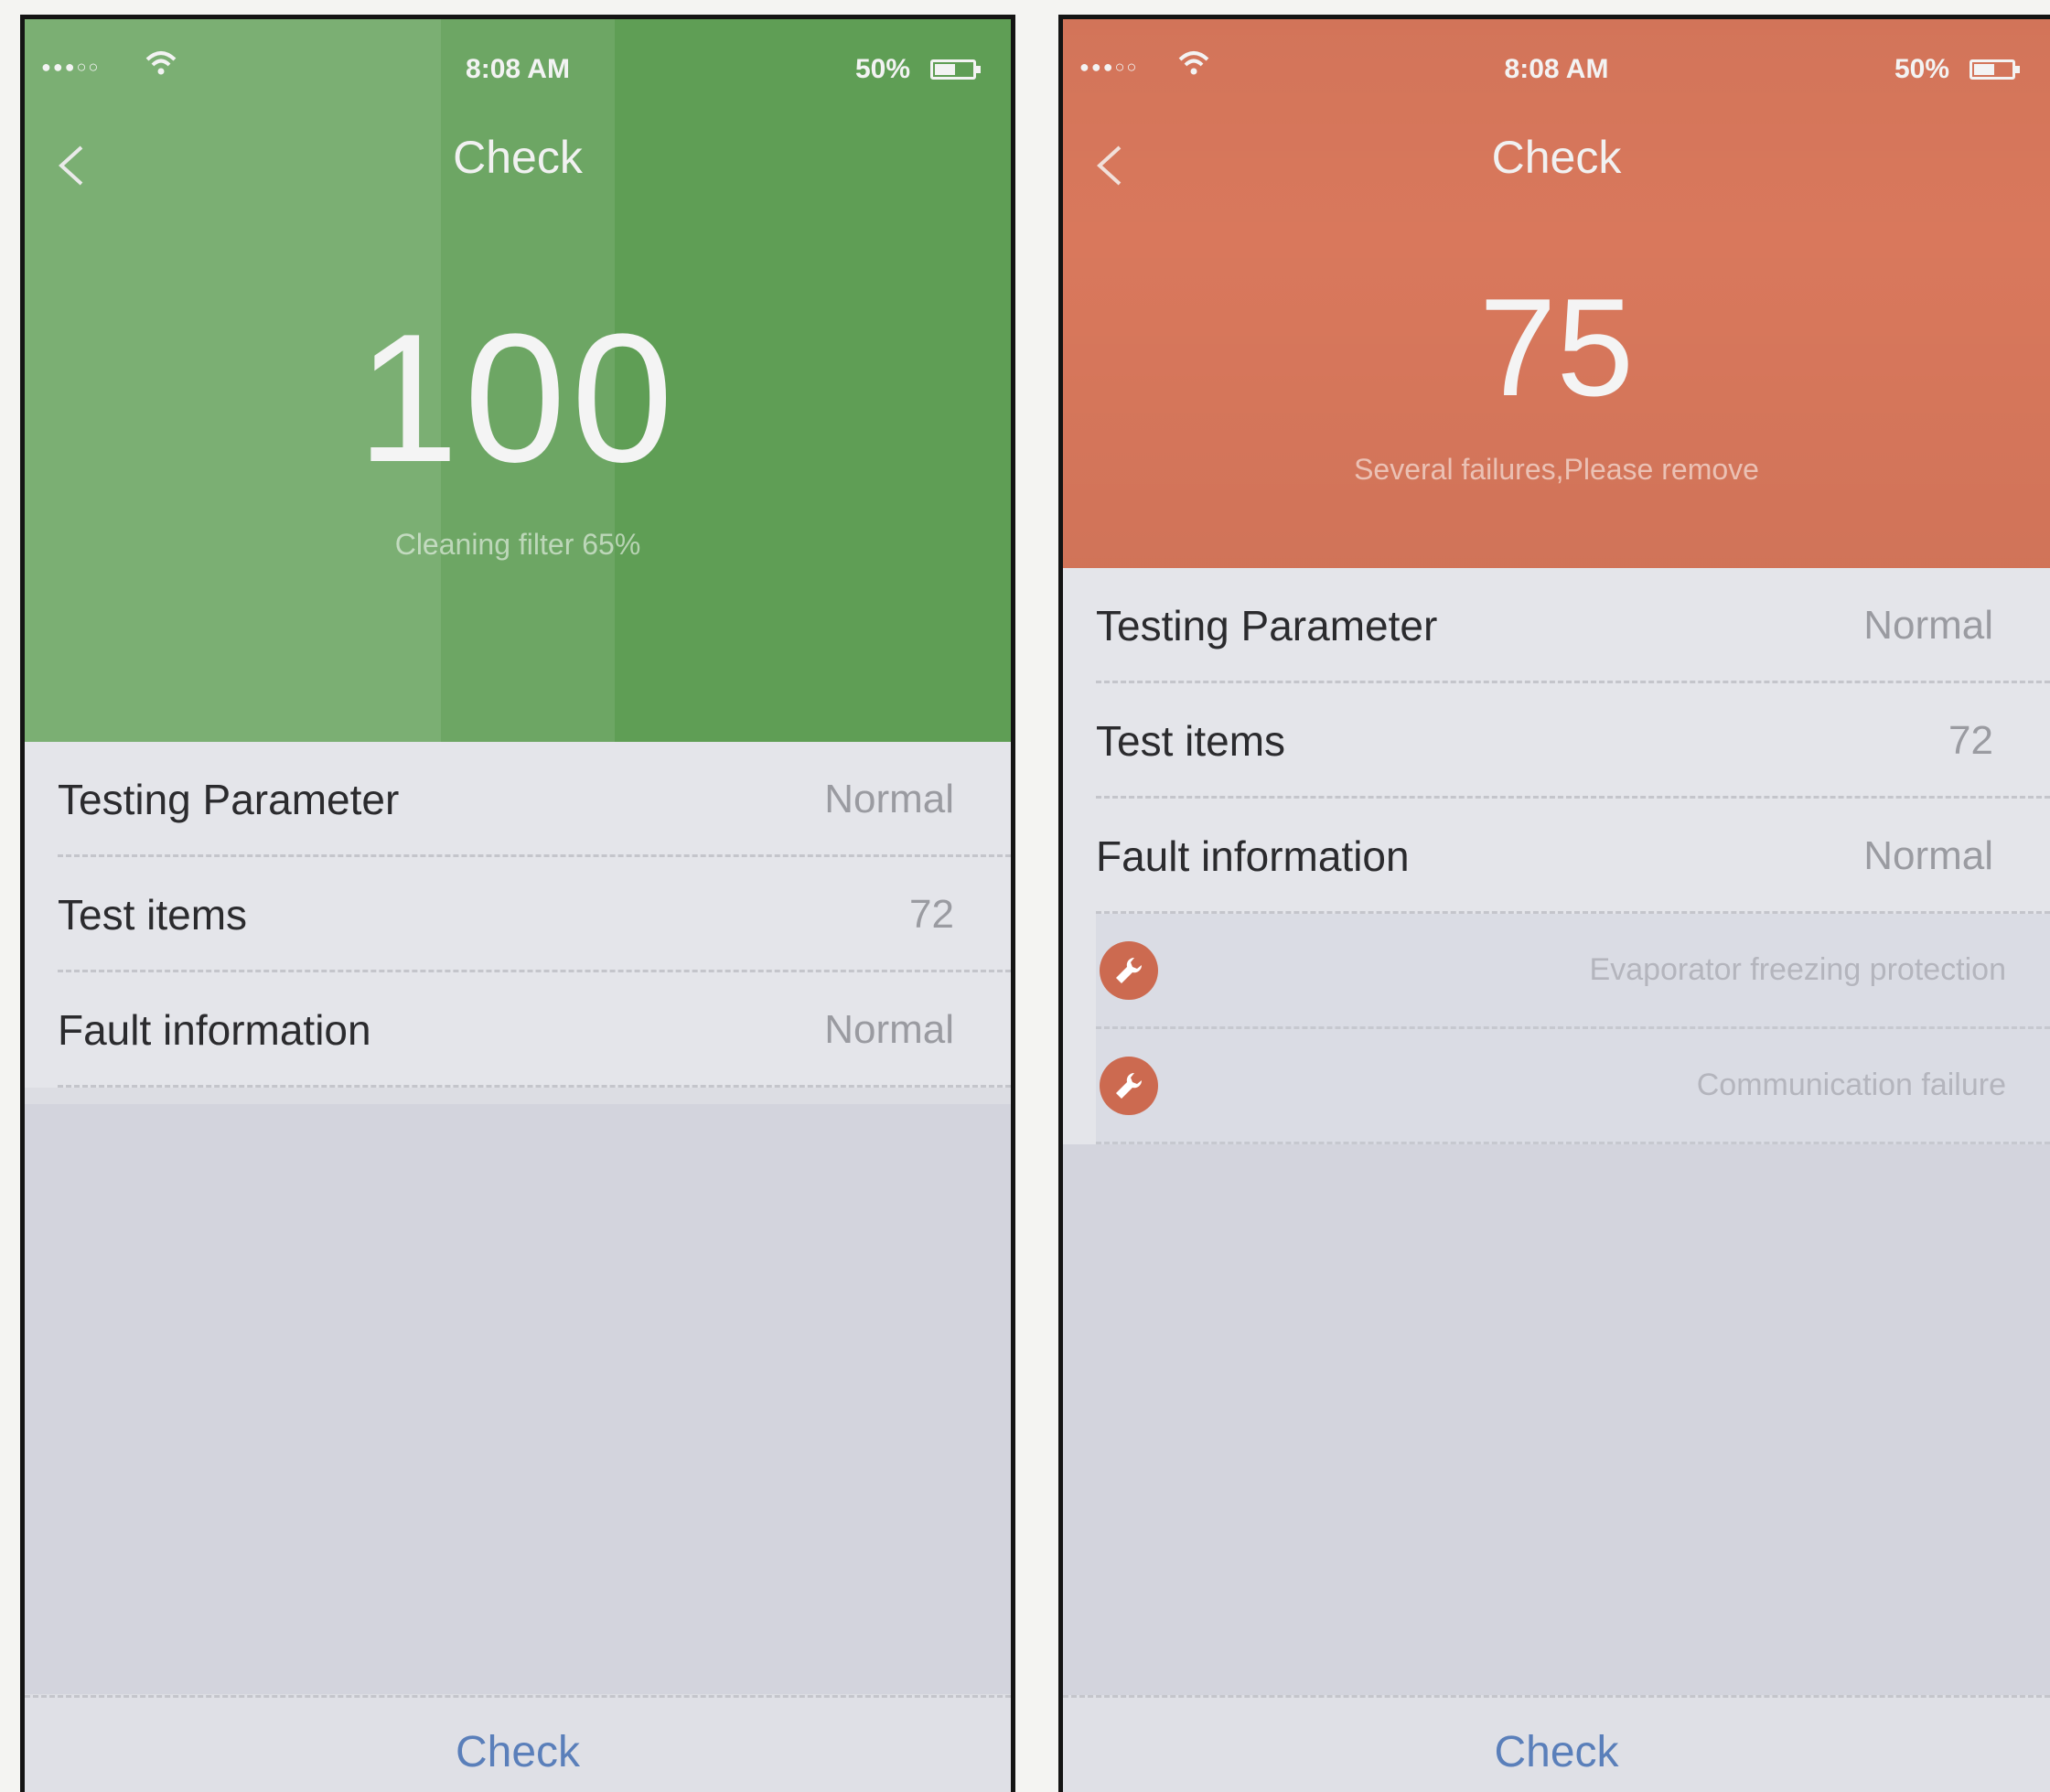 Image resolution: width=2050 pixels, height=1792 pixels. What do you see at coordinates (1798, 969) in the screenshot?
I see `fault-text: Evaporator freezing protection` at bounding box center [1798, 969].